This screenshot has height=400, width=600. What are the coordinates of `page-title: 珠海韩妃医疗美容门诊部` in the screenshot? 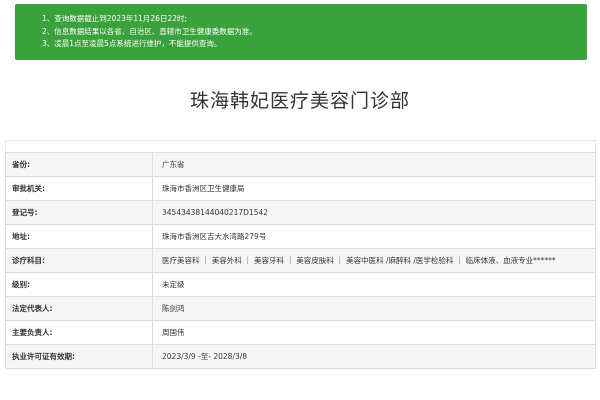 It's located at (299, 101).